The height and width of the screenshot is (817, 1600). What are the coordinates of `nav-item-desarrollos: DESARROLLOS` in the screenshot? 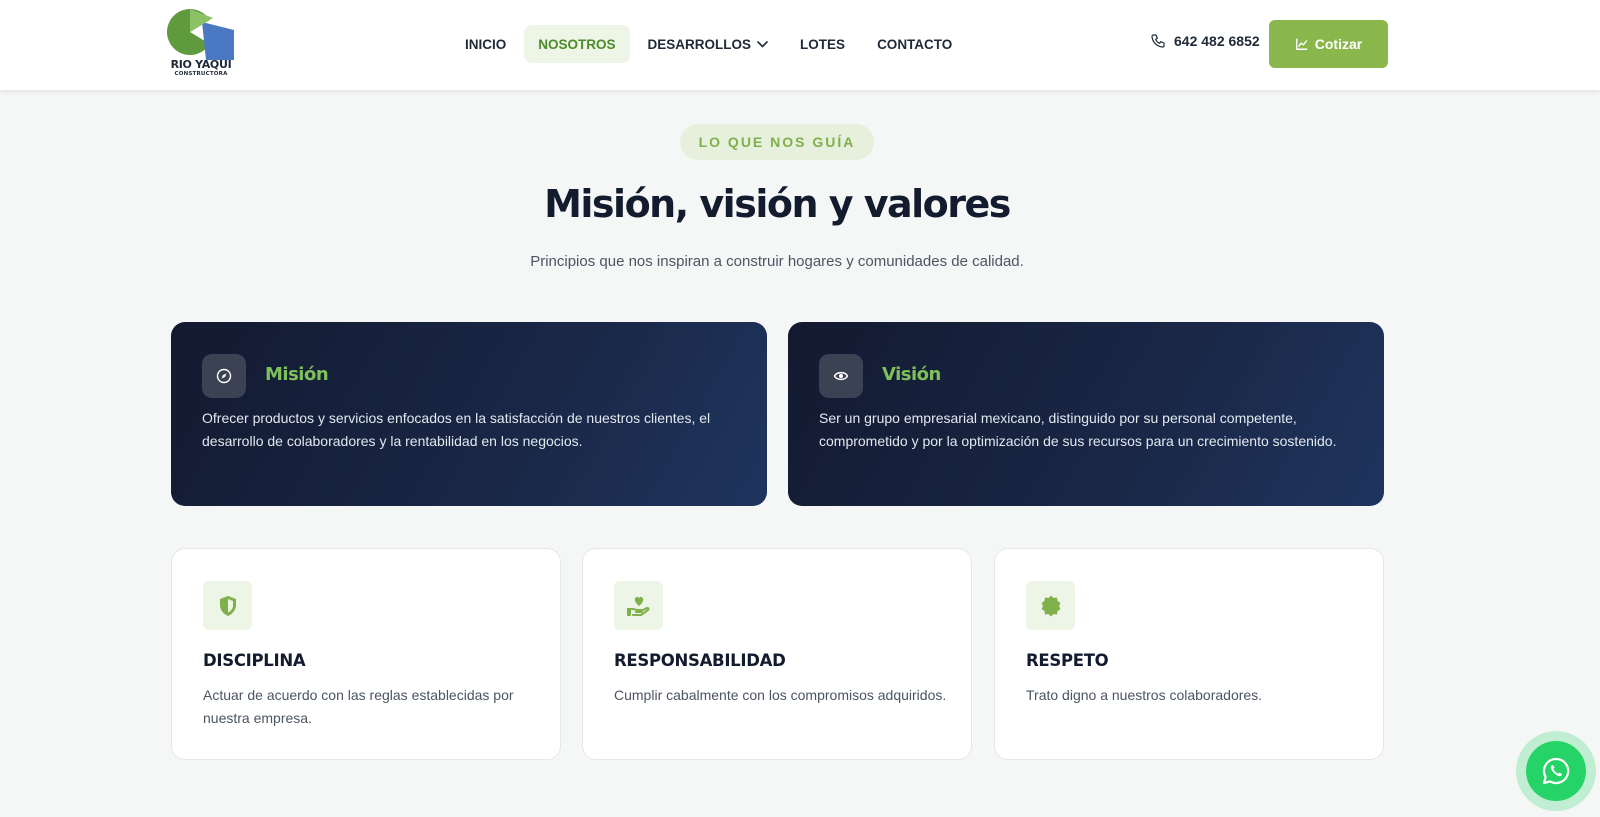 It's located at (708, 44).